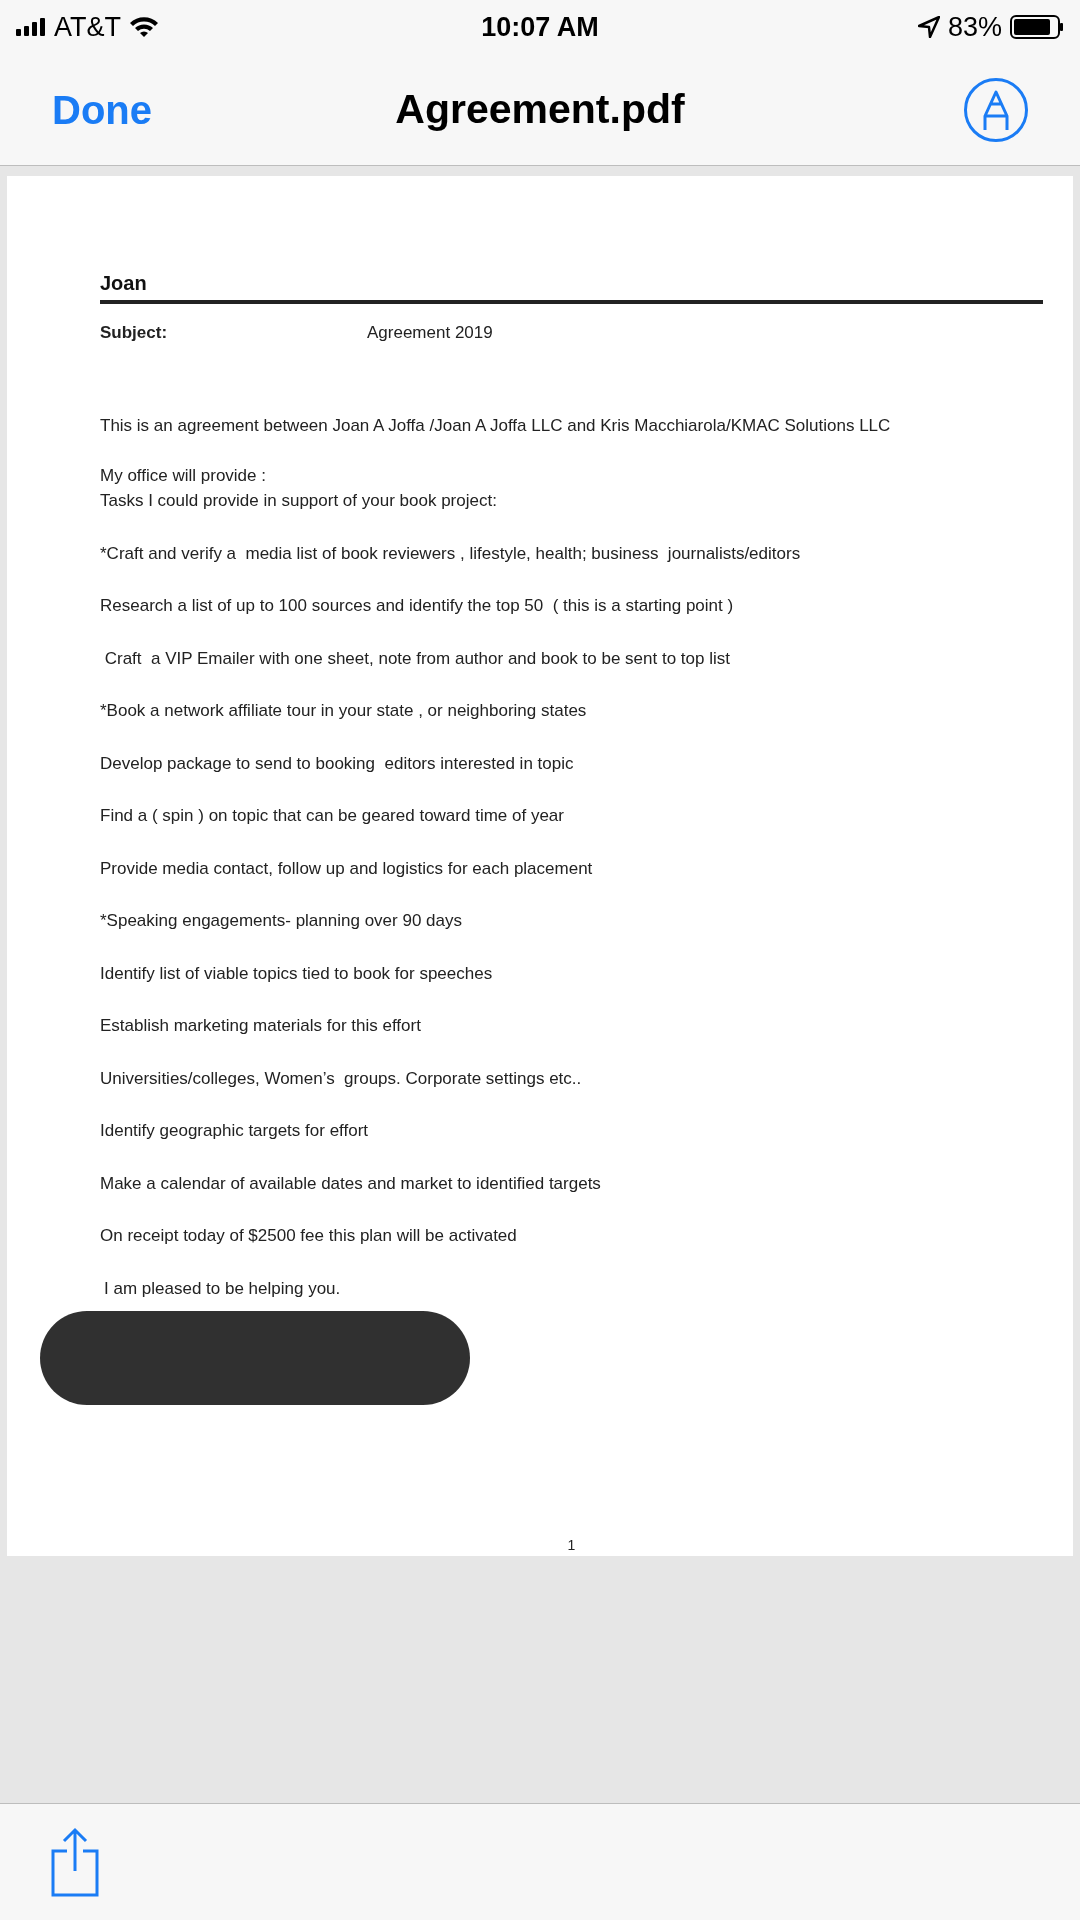  Describe the element at coordinates (337, 763) in the screenshot. I see `document-line: Develop package to send to booking editors interested in topic` at that location.